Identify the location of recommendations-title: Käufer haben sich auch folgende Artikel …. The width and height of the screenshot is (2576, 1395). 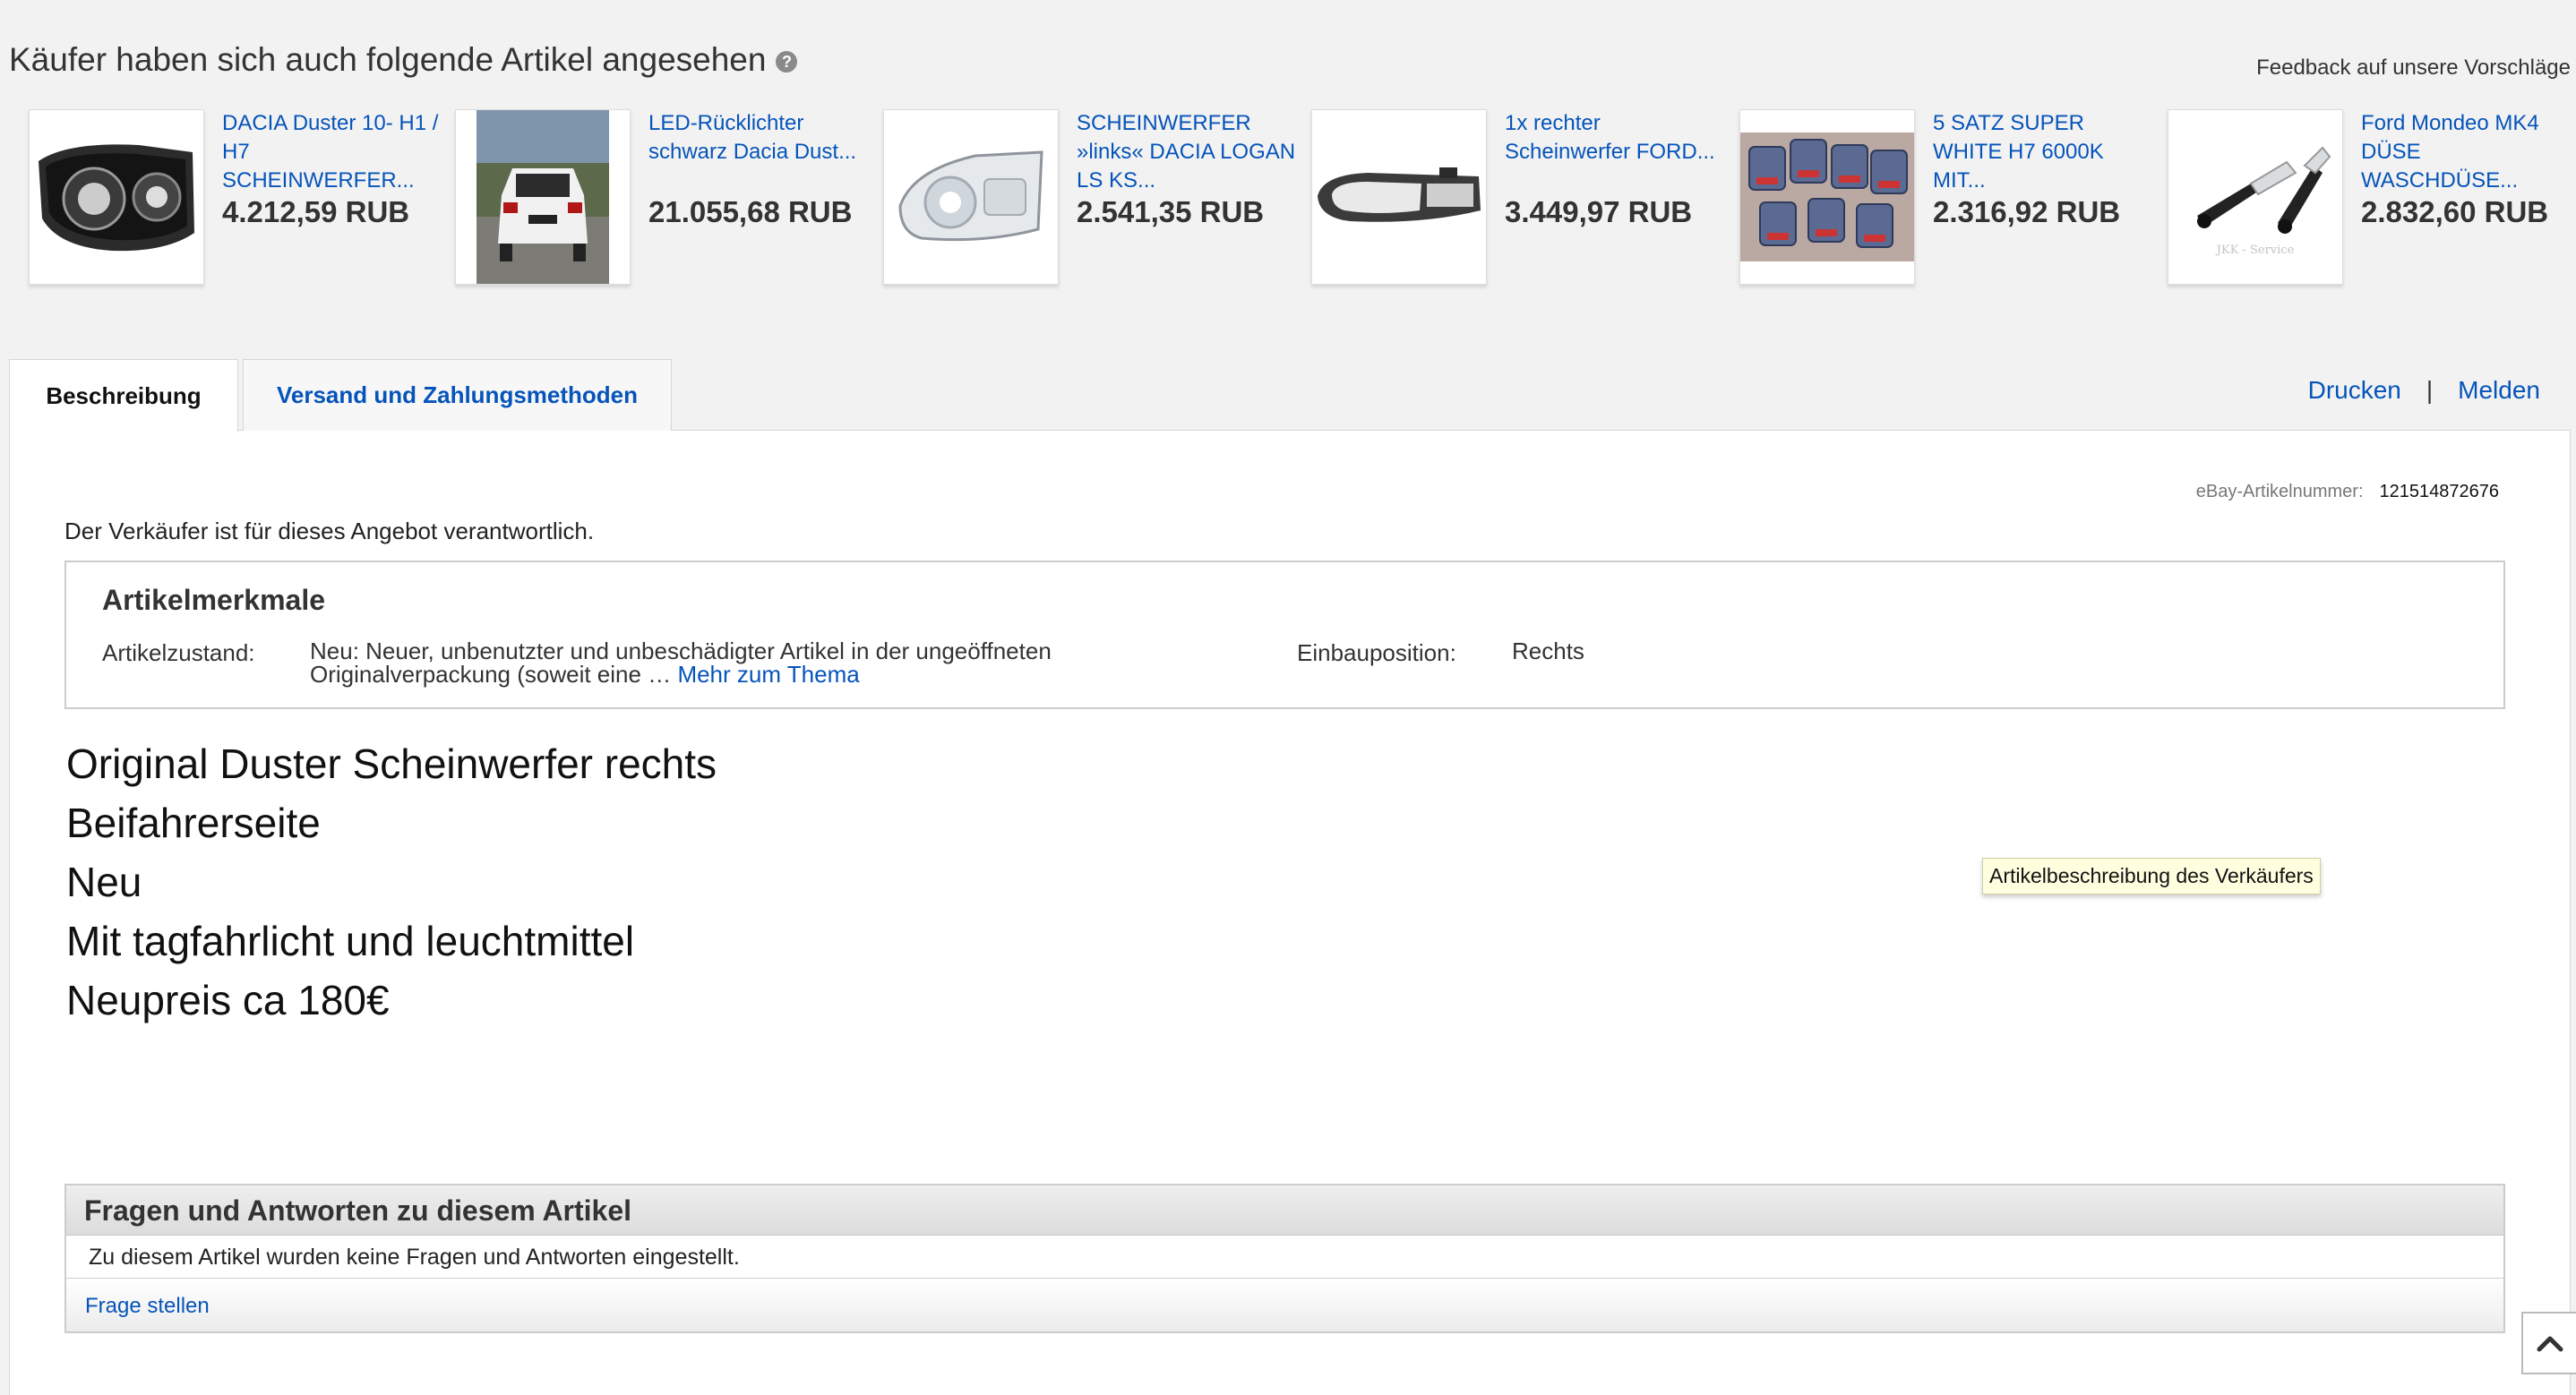
(403, 60).